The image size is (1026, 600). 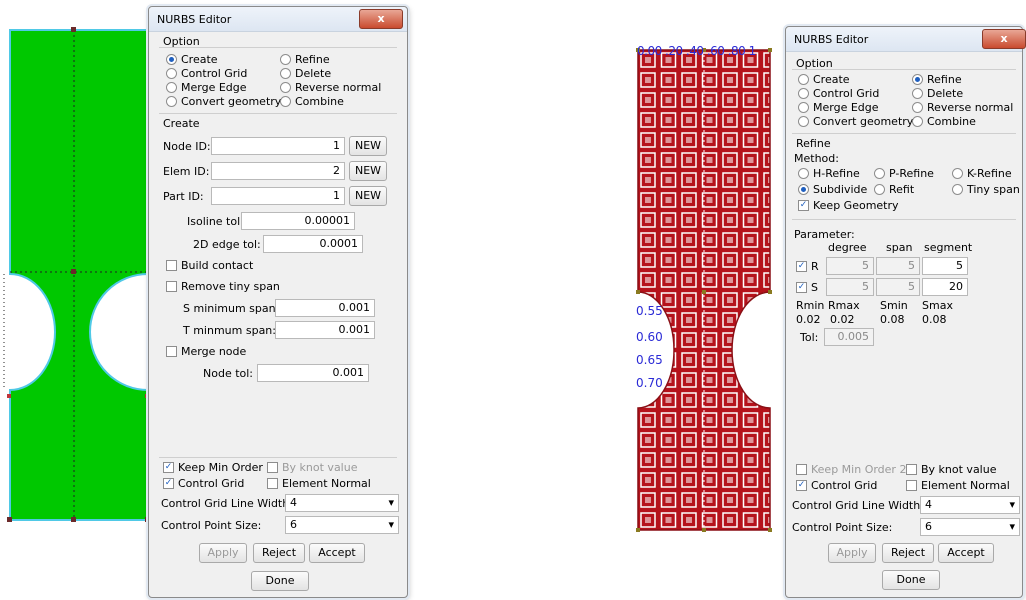 What do you see at coordinates (215, 221) in the screenshot?
I see `isoline-tol-label: Isoline tol:` at bounding box center [215, 221].